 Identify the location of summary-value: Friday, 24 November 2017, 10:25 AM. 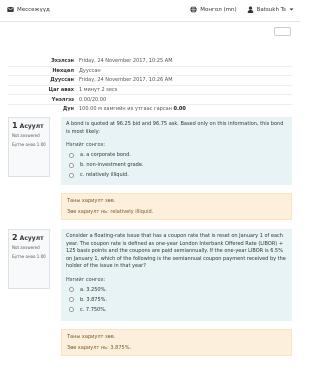
(126, 60).